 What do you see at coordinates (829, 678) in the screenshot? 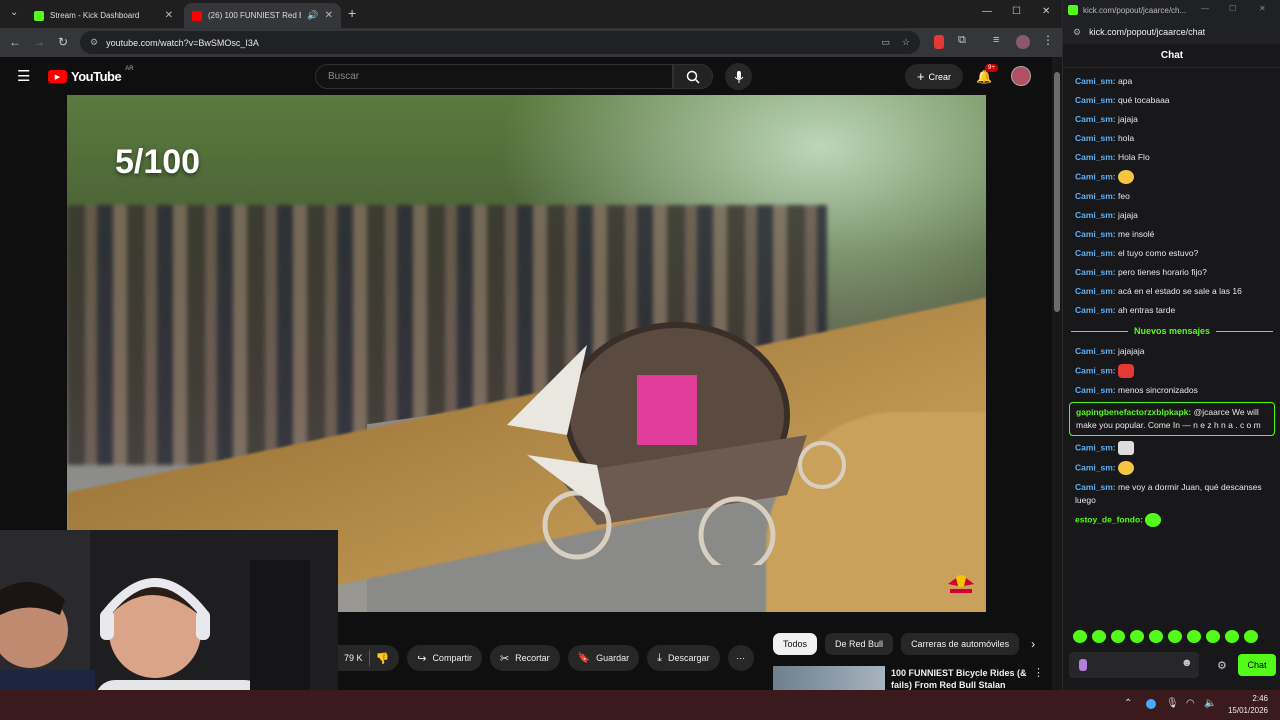
I see `recommended-thumbnail` at bounding box center [829, 678].